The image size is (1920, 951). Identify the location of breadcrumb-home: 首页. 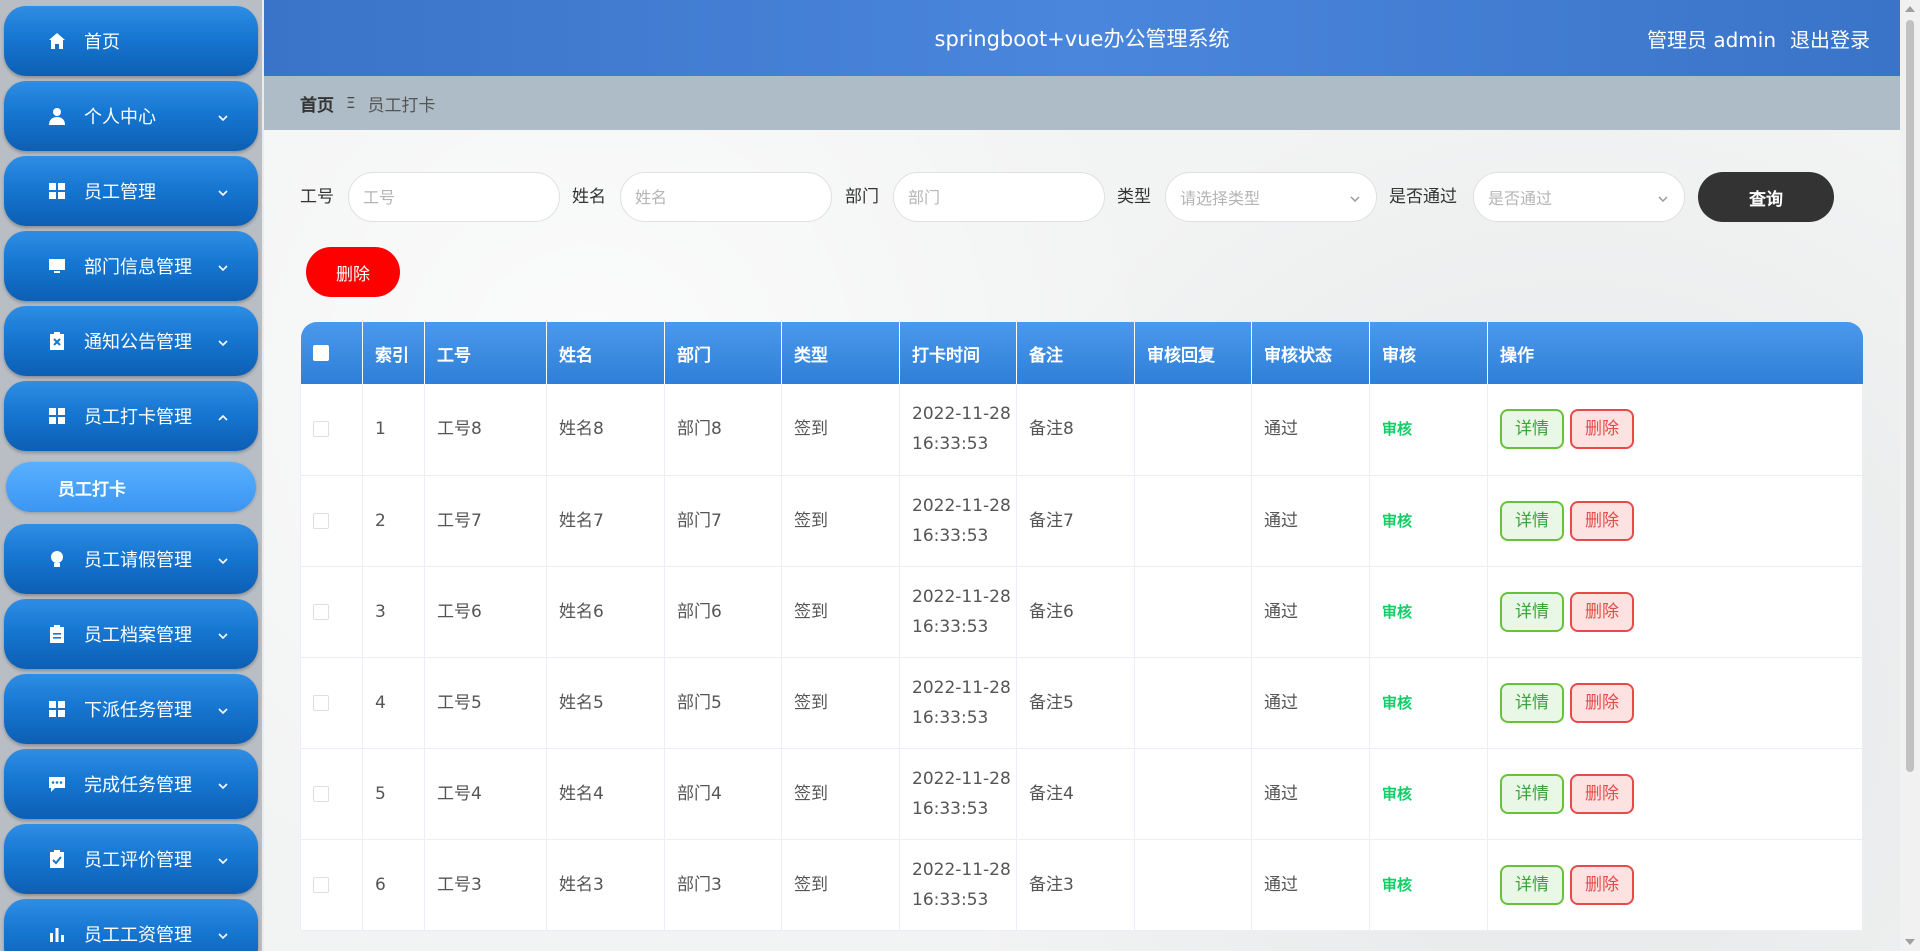
(317, 103).